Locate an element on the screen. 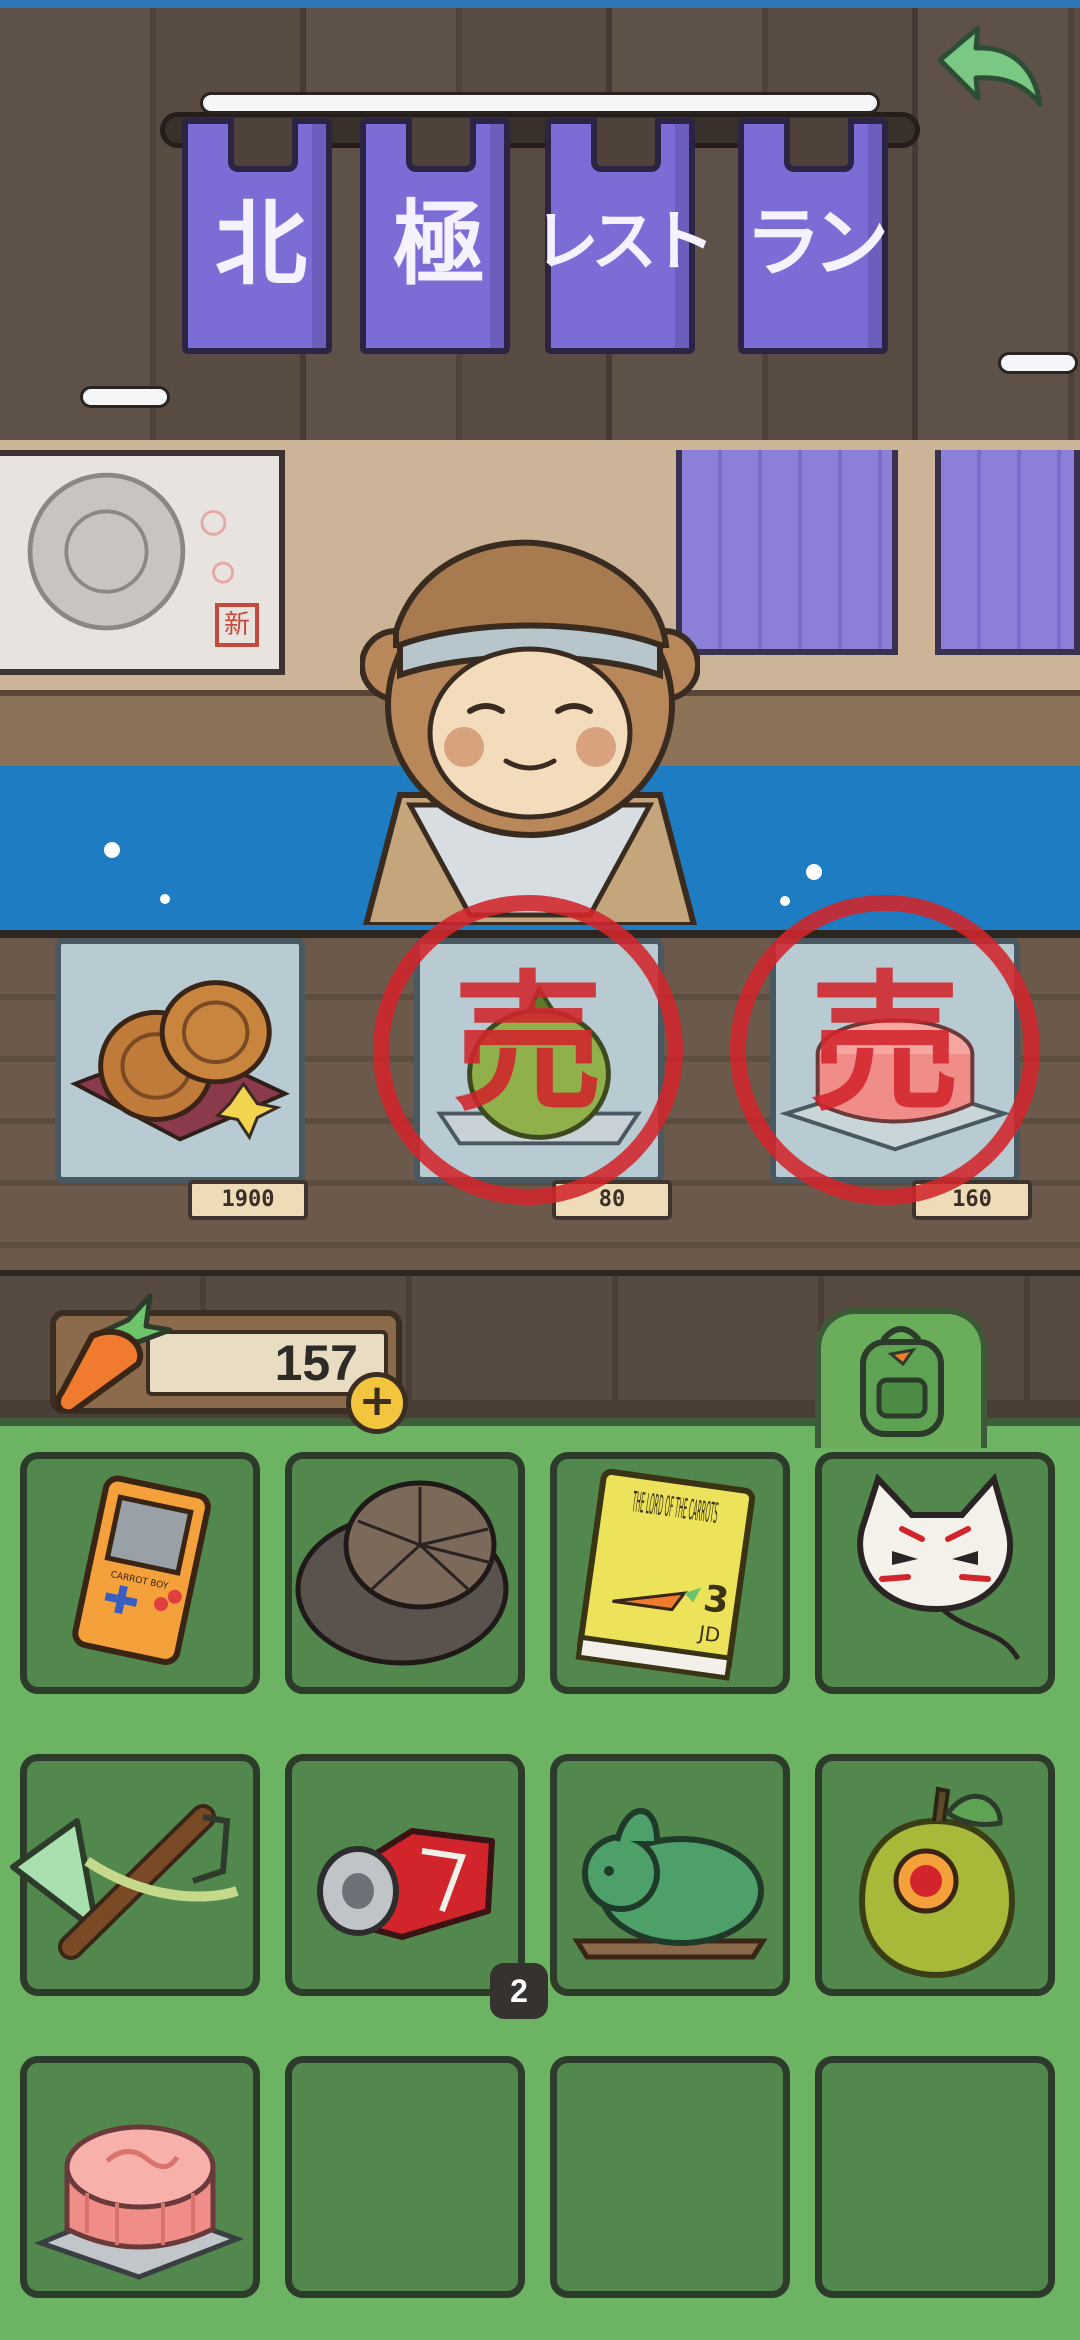  shop-item-mooncakes is located at coordinates (180, 1060).